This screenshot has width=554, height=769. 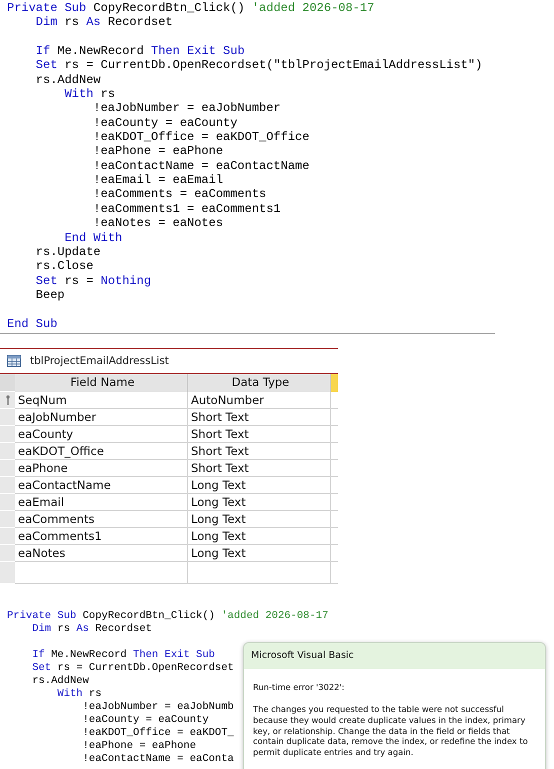 What do you see at coordinates (158, 223) in the screenshot?
I see `code-line: !eaNotes = eaNotes` at bounding box center [158, 223].